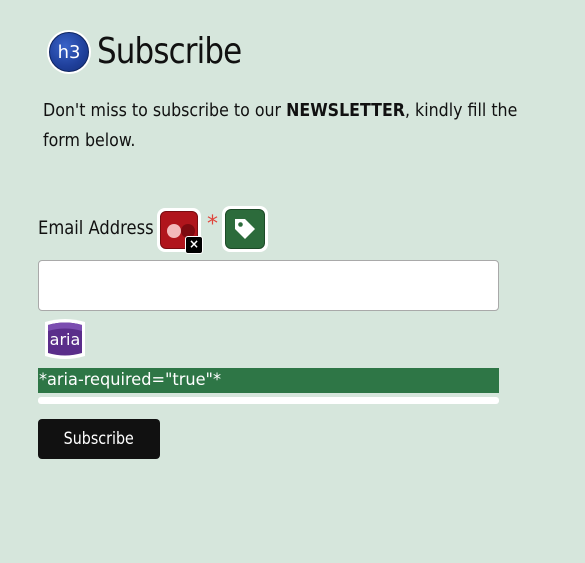  I want to click on page-heading: h3 Subscribe, so click(156, 52).